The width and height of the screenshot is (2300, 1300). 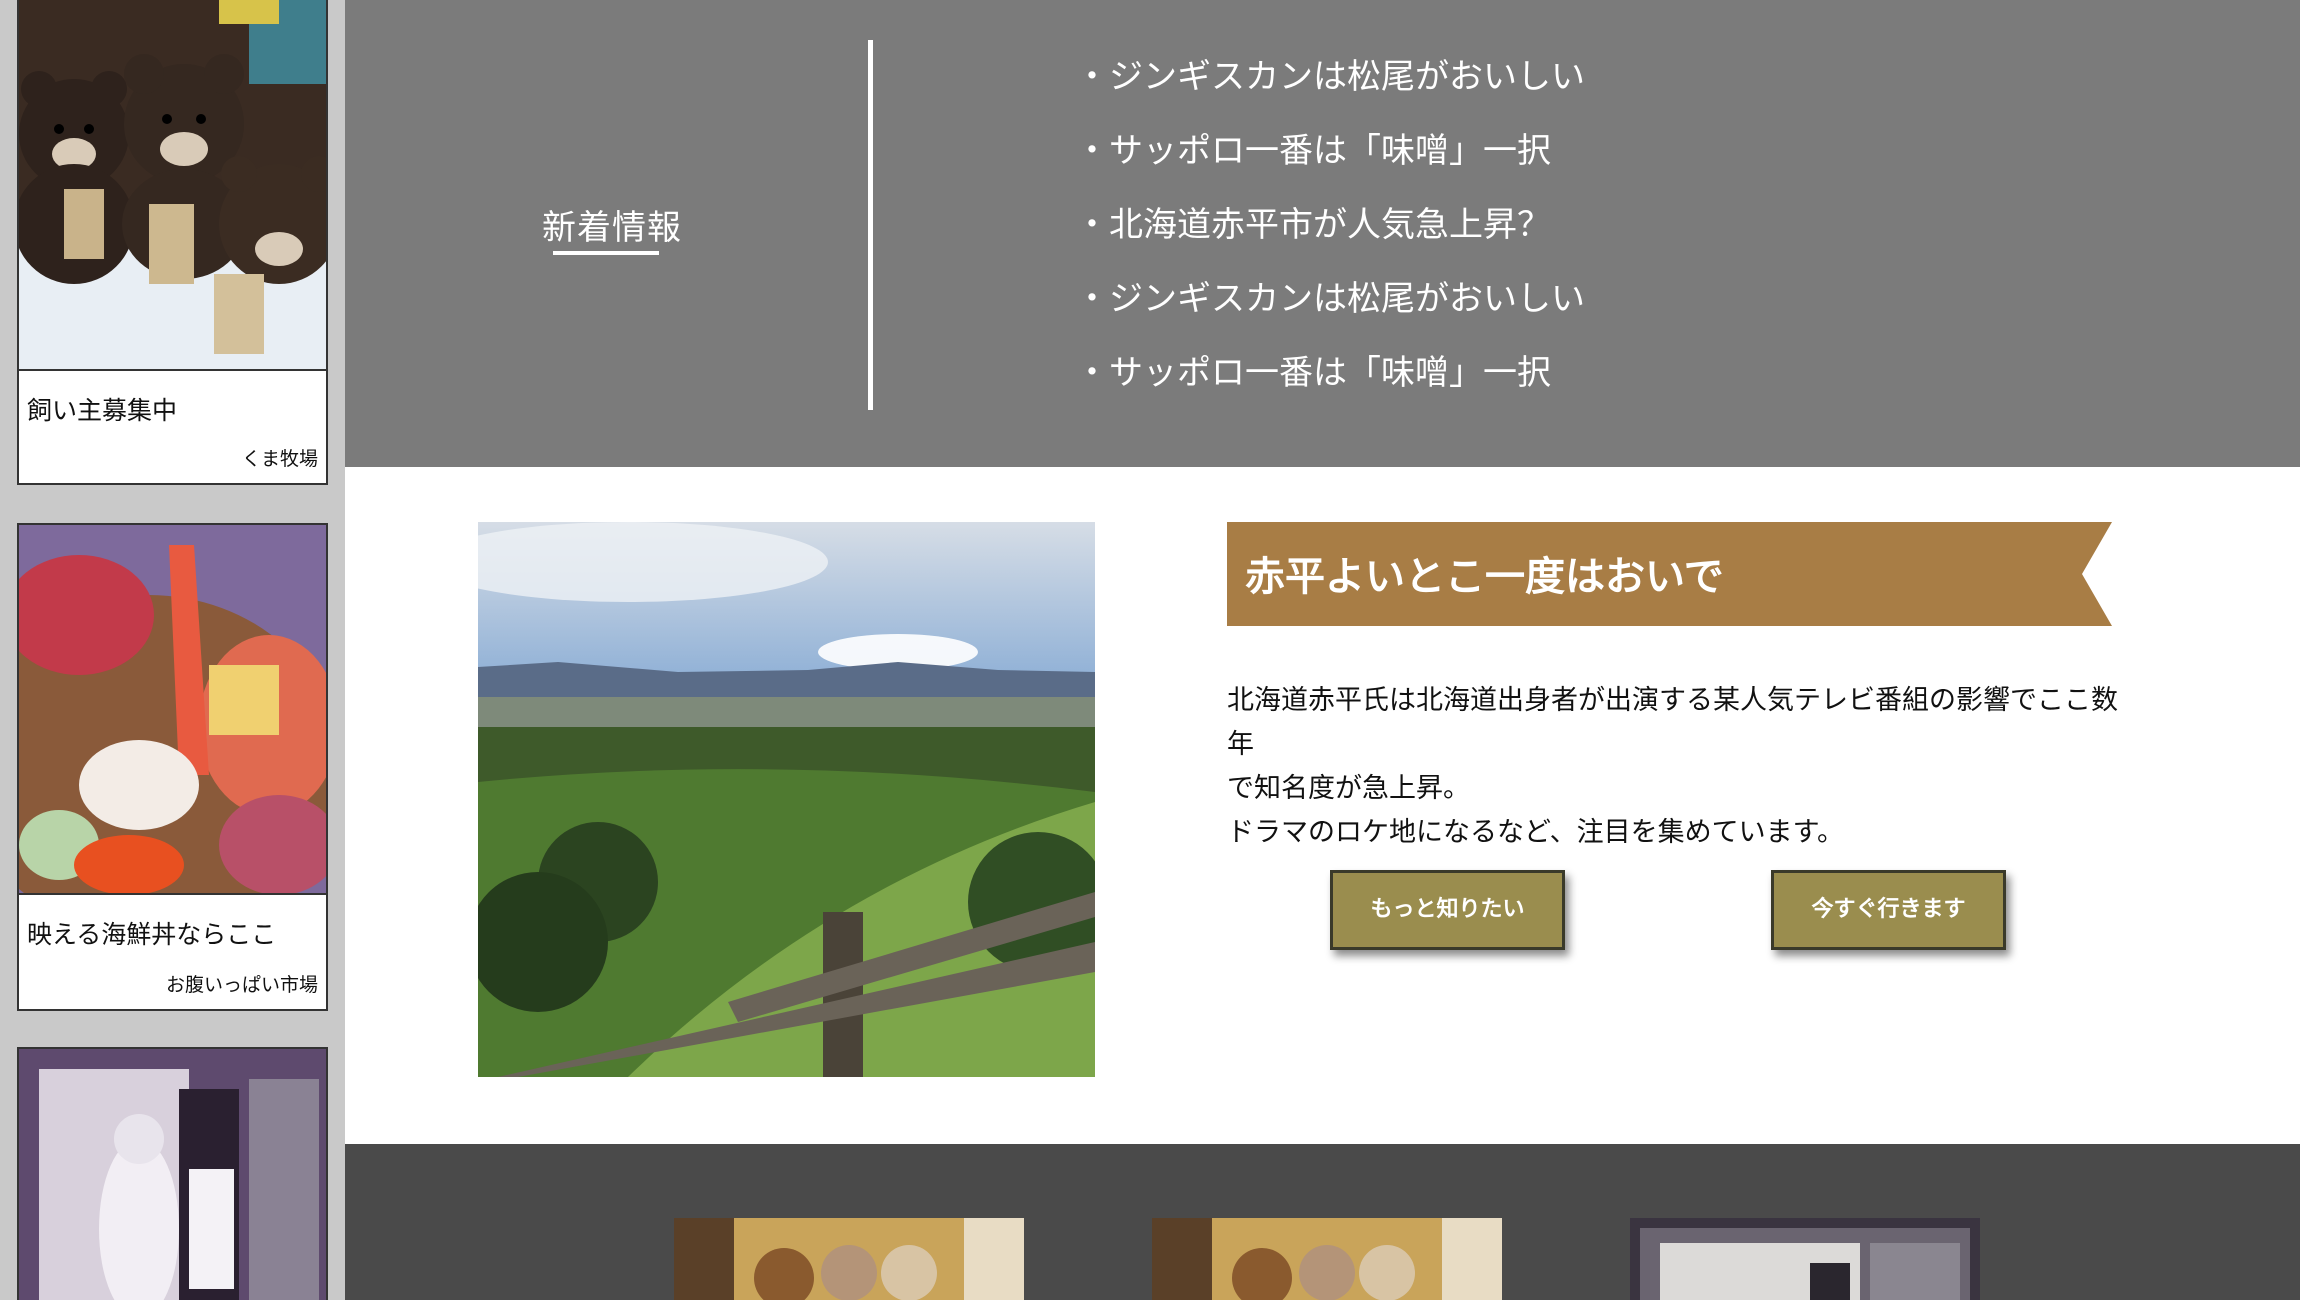 What do you see at coordinates (1348, 788) in the screenshot?
I see `feature-body-line: で知名度が急上昇。` at bounding box center [1348, 788].